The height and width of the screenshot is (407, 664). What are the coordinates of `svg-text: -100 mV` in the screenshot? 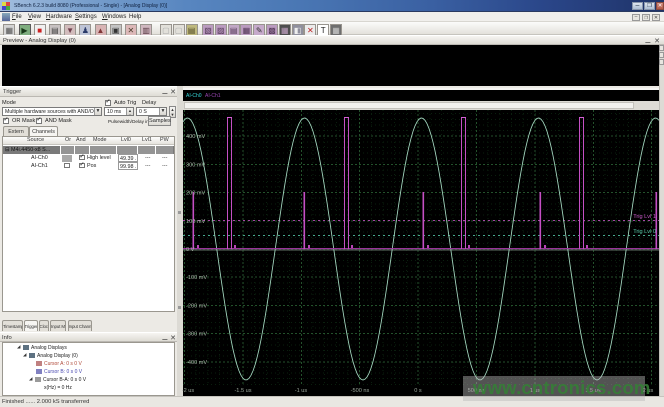 It's located at (196, 278).